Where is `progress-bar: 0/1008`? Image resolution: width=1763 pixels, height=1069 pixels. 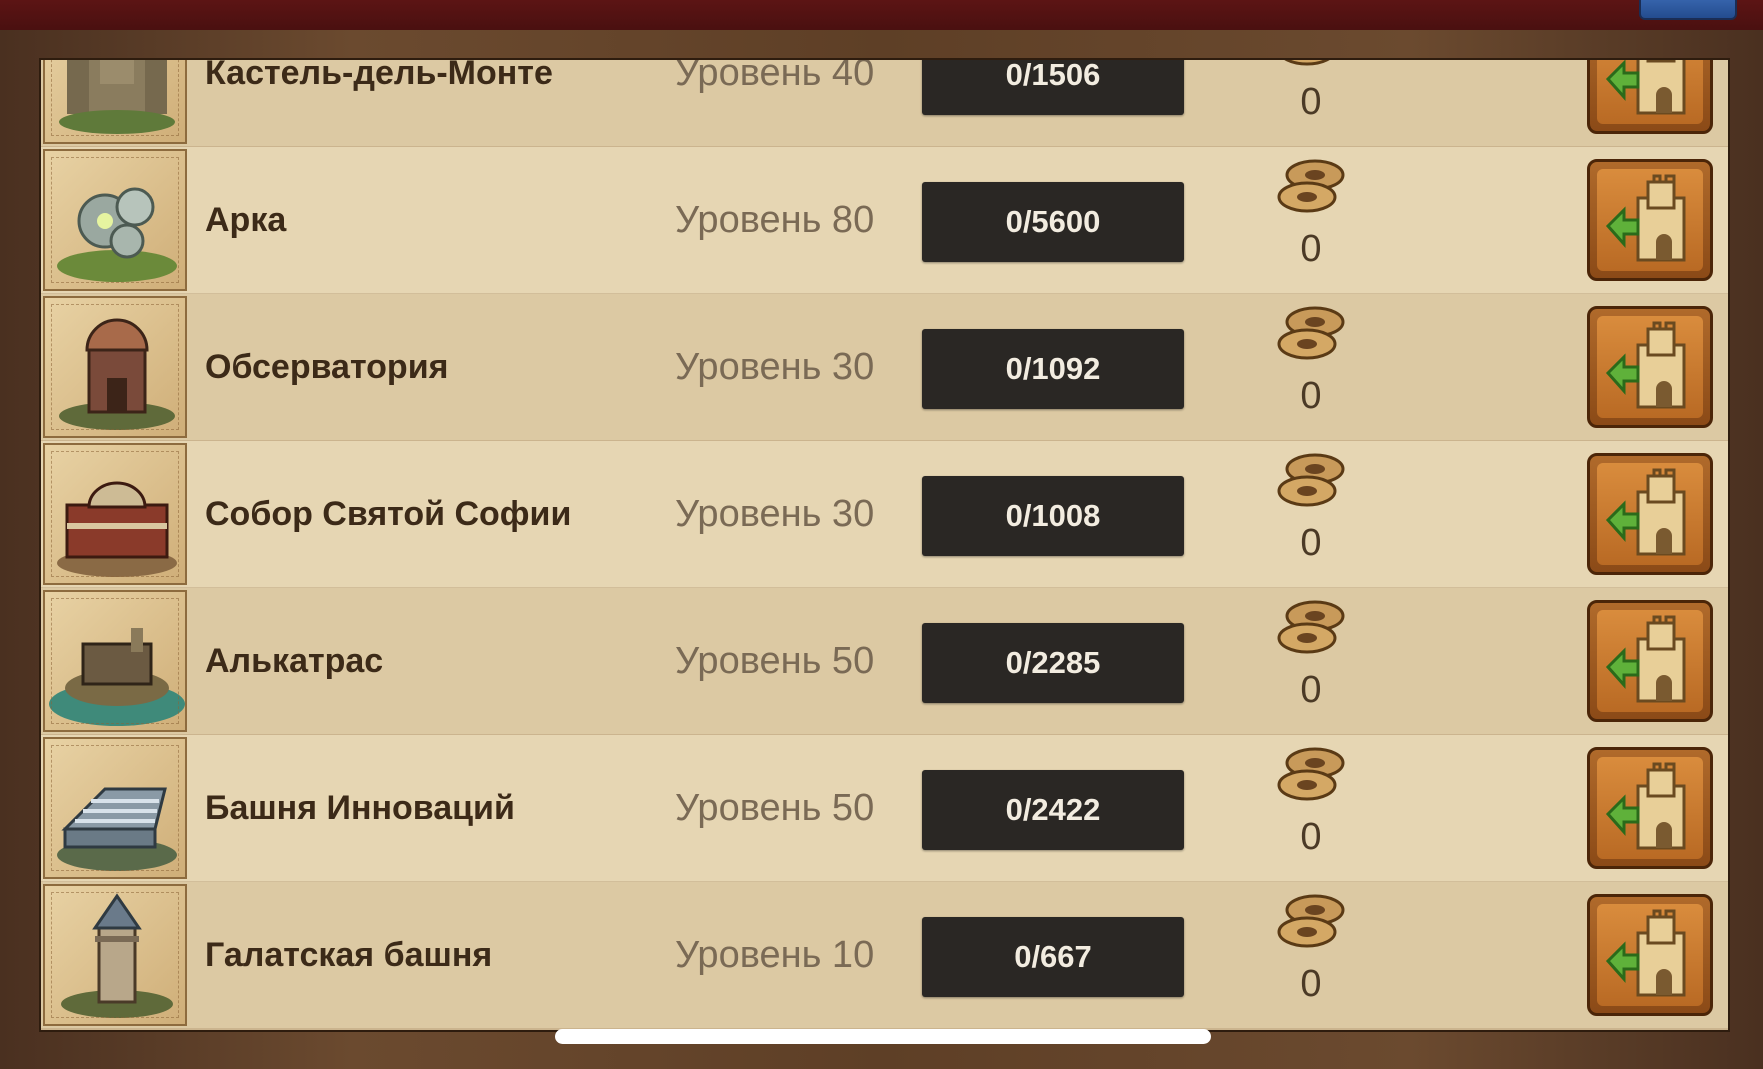
progress-bar: 0/1008 is located at coordinates (1053, 516).